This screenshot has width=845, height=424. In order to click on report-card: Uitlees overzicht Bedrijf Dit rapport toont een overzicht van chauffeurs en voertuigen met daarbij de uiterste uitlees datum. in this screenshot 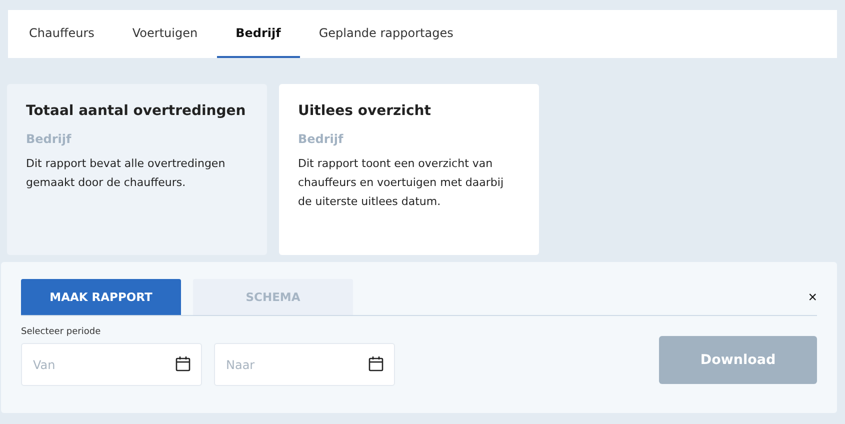, I will do `click(409, 169)`.